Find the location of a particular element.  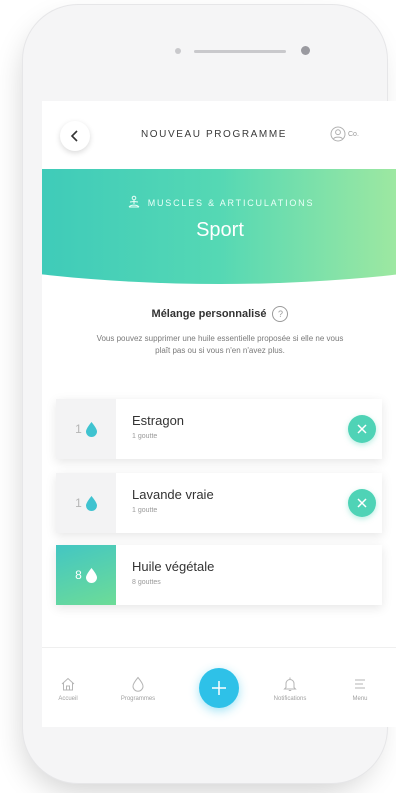

menu-icon is located at coordinates (360, 684).